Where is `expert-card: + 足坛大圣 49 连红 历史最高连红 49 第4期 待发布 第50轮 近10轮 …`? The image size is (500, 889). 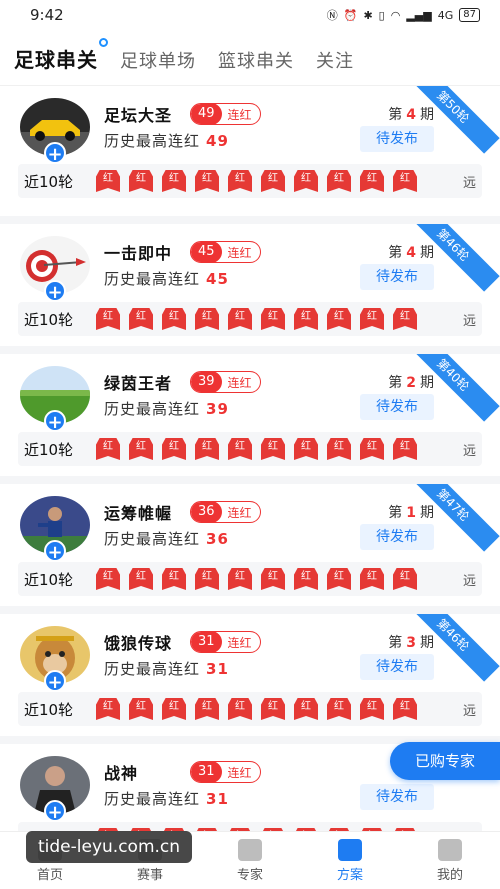
expert-card: + 足坛大圣 49 连红 历史最高连红 49 第4期 待发布 第50轮 近10轮 … is located at coordinates (250, 151).